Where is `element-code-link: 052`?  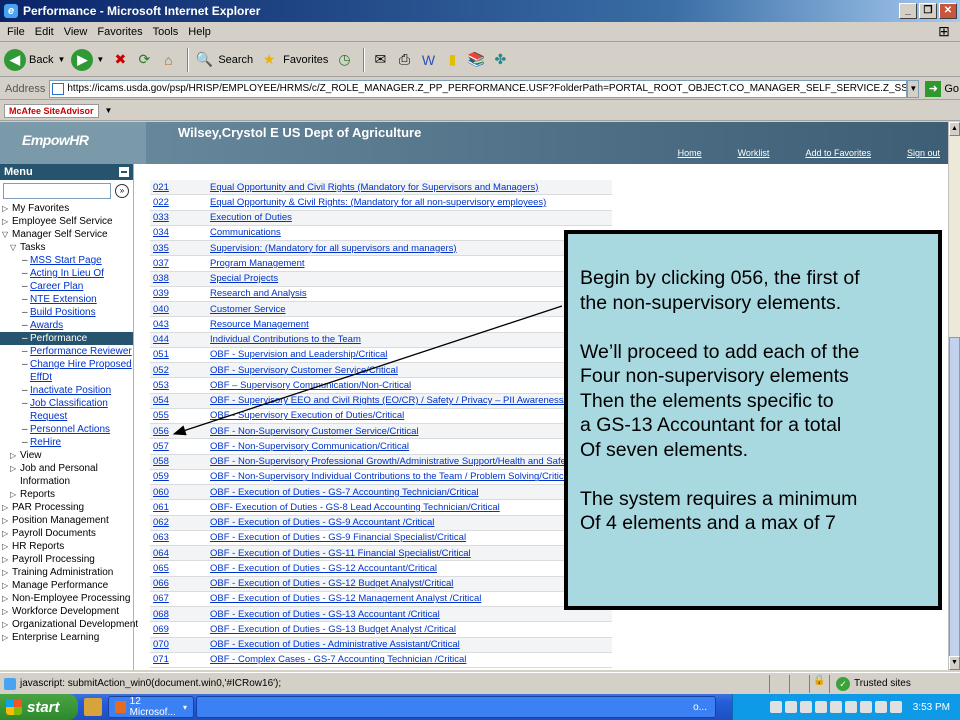
element-code-link: 052 is located at coordinates (180, 370).